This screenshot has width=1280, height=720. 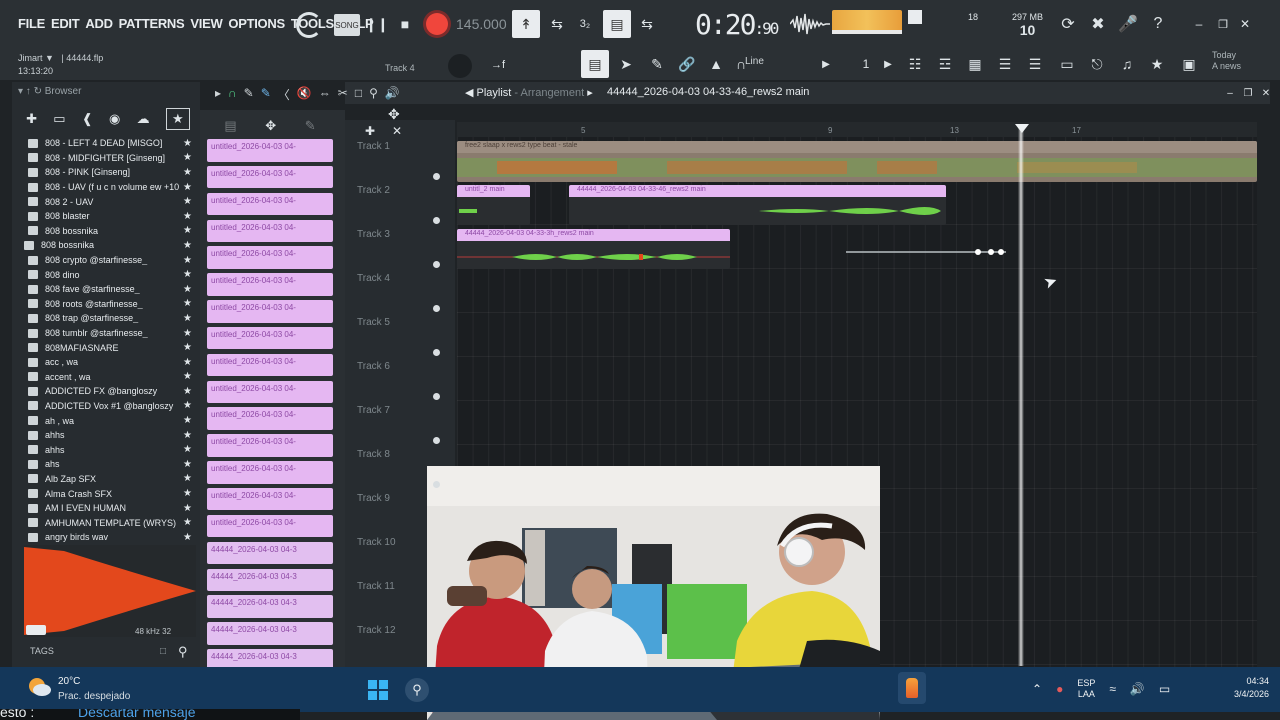 I want to click on add-track-icon: ✚, so click(x=370, y=131).